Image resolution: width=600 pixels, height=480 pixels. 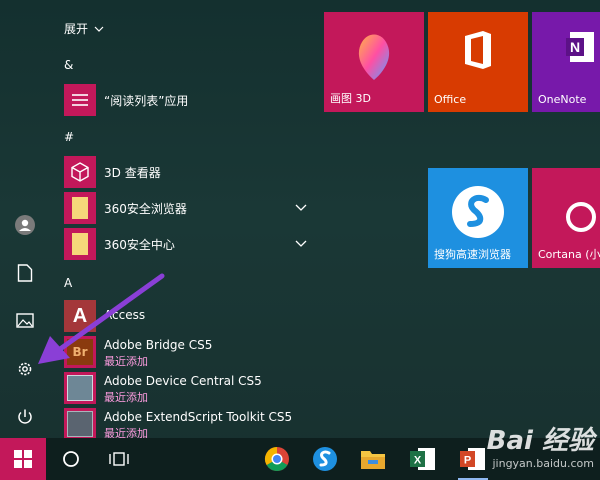 I want to click on chrome-icon, so click(x=276, y=459).